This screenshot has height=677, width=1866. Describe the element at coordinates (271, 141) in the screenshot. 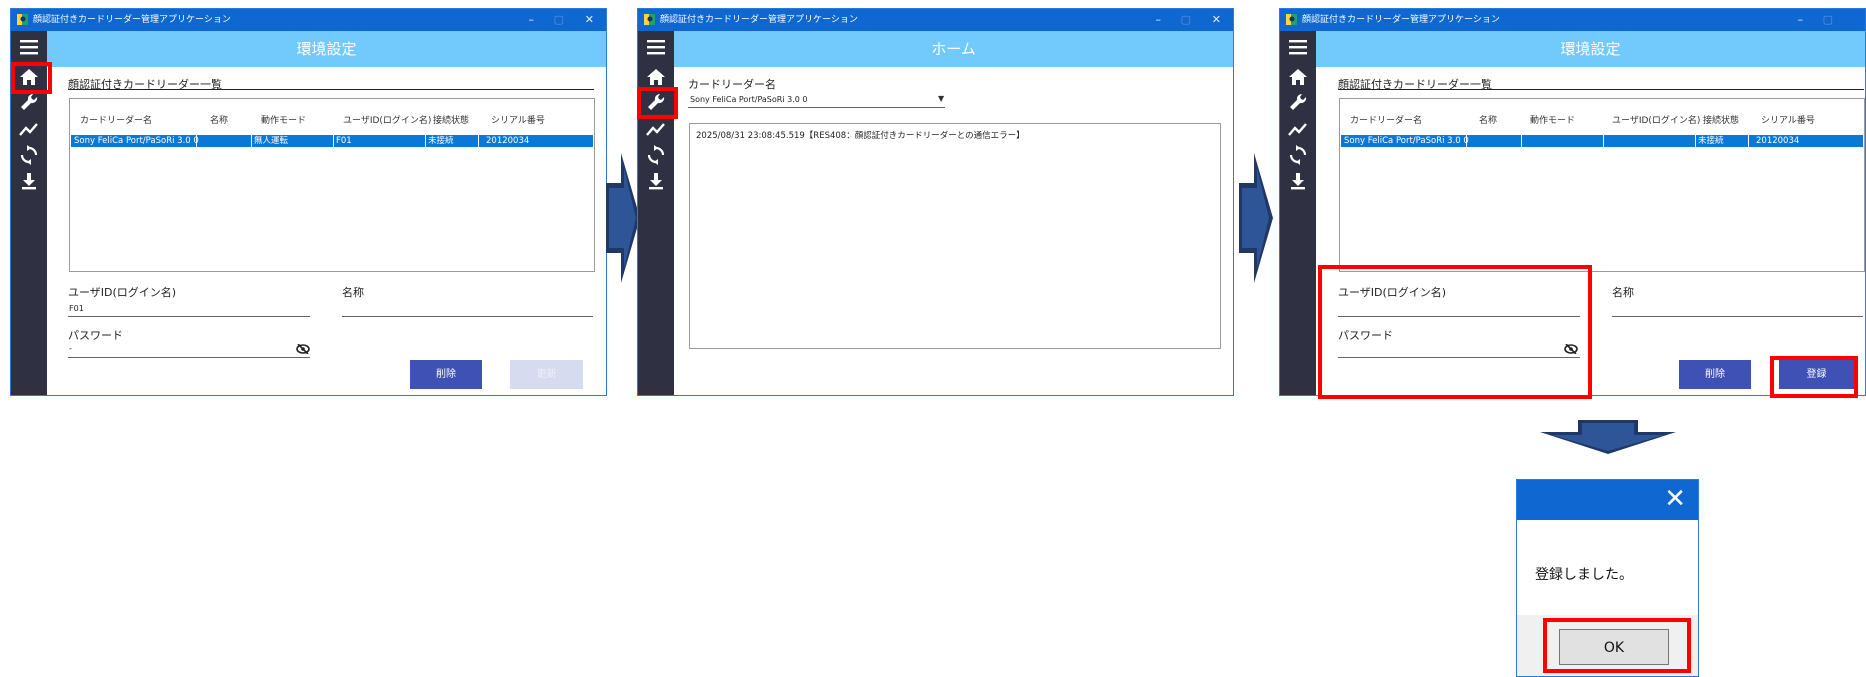

I see `table-cell: 無人運転` at that location.